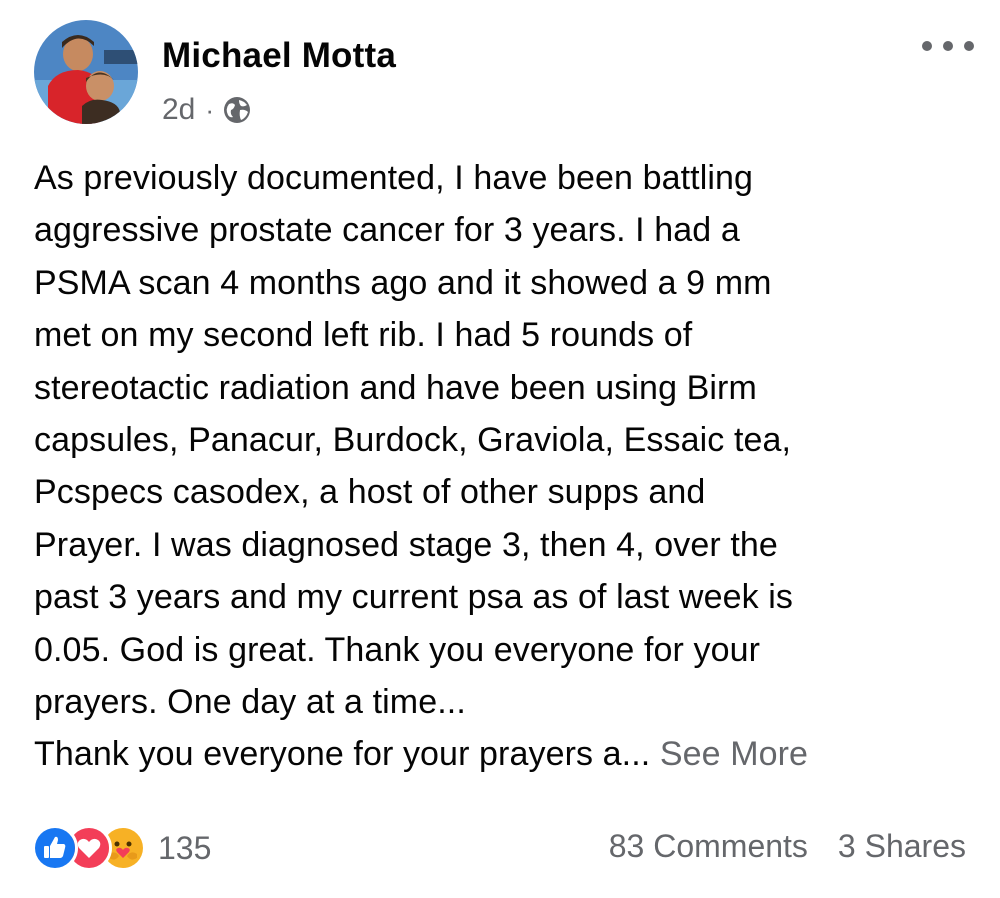 This screenshot has width=1000, height=898. What do you see at coordinates (86, 72) in the screenshot?
I see `author-avatar` at bounding box center [86, 72].